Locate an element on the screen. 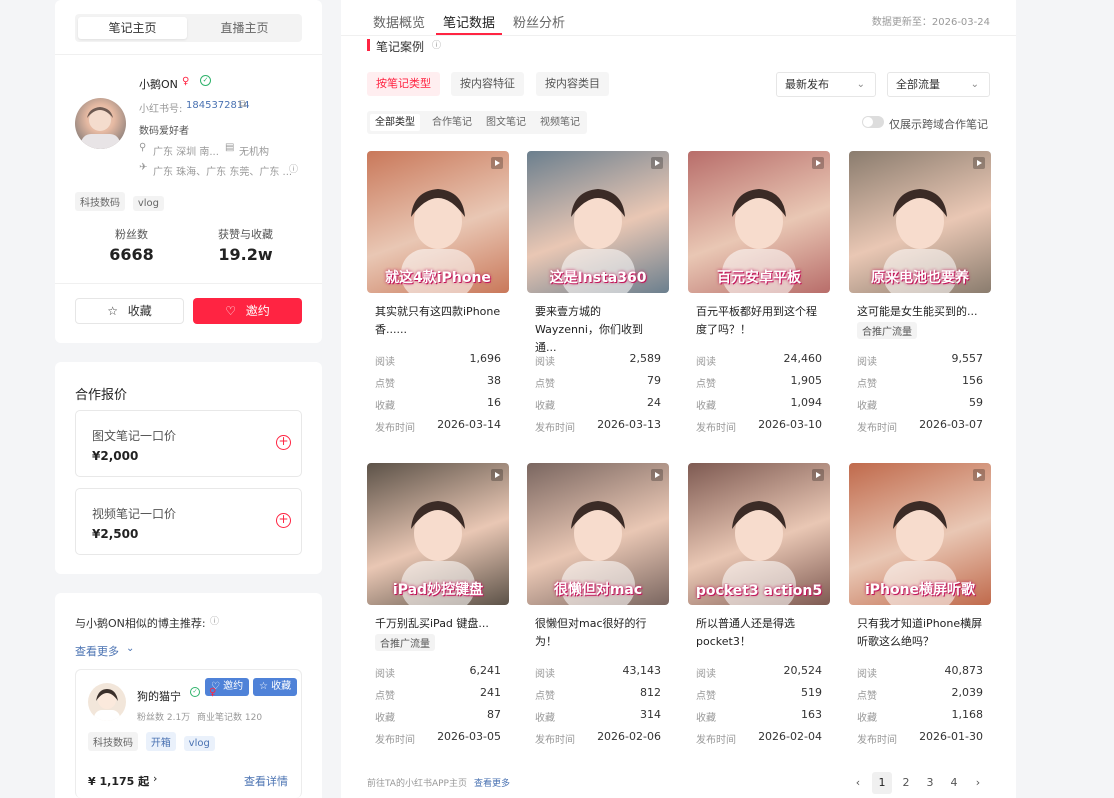  traffic-dropdown: 全部流量 ⌄ is located at coordinates (938, 84).